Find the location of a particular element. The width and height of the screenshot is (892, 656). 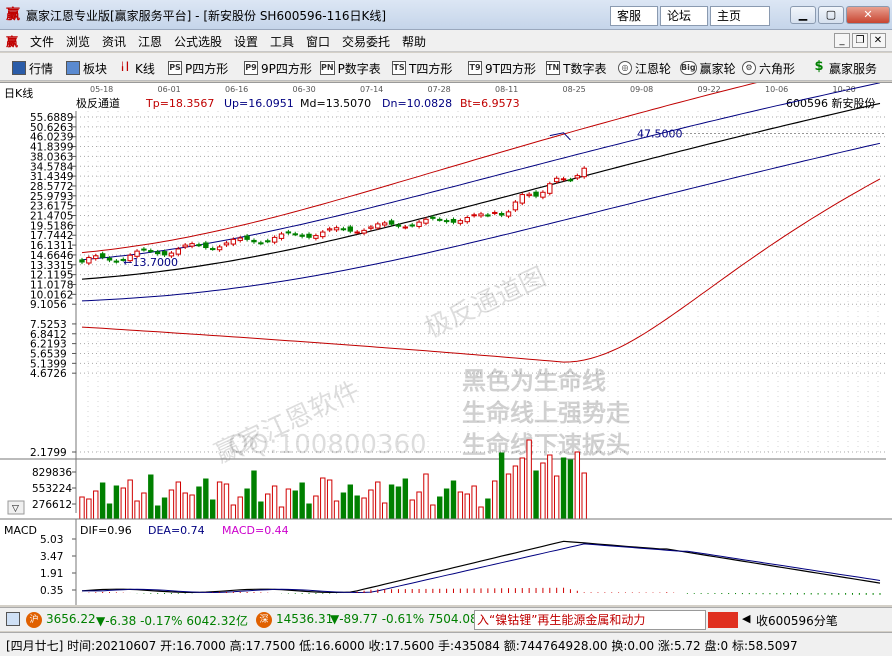

mdi-minimize-button: _ is located at coordinates (842, 40).